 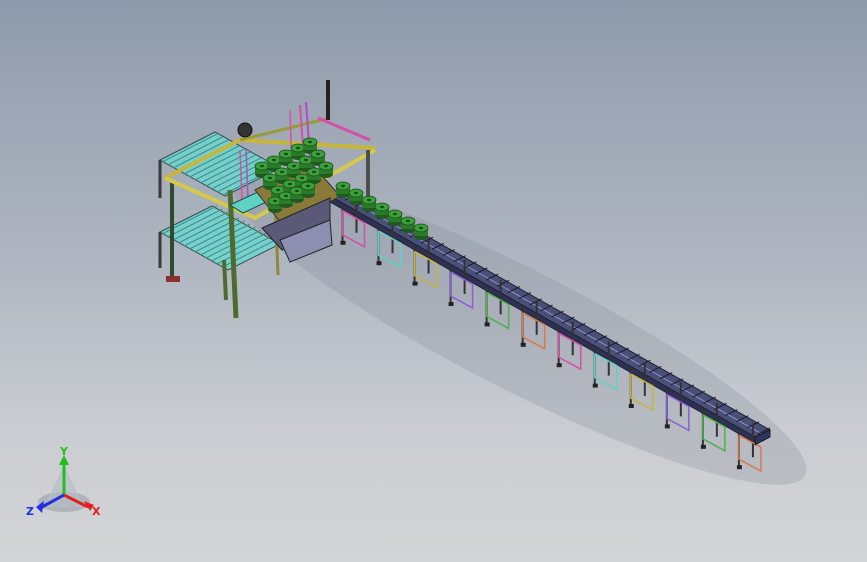 I want to click on x-axis-label: X, so click(x=96, y=511).